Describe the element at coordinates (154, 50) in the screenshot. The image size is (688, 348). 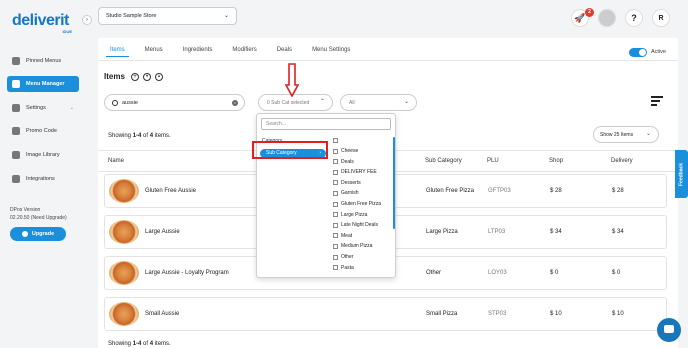
I see `tab-menus: Menus` at that location.